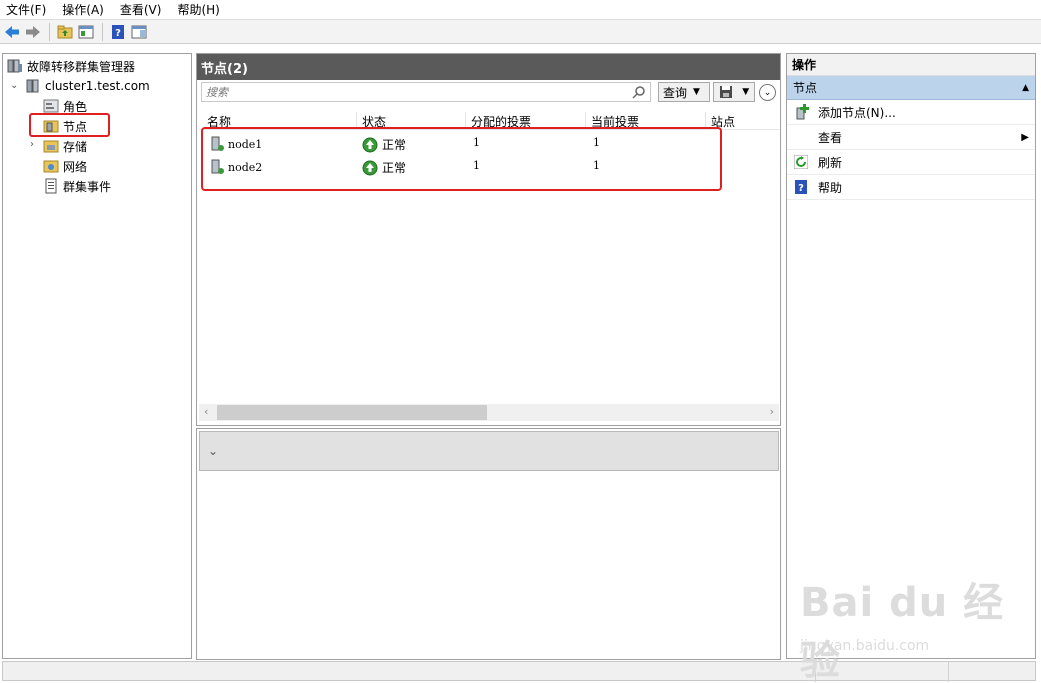 The height and width of the screenshot is (683, 1041). I want to click on tree-highlight-box, so click(69, 125).